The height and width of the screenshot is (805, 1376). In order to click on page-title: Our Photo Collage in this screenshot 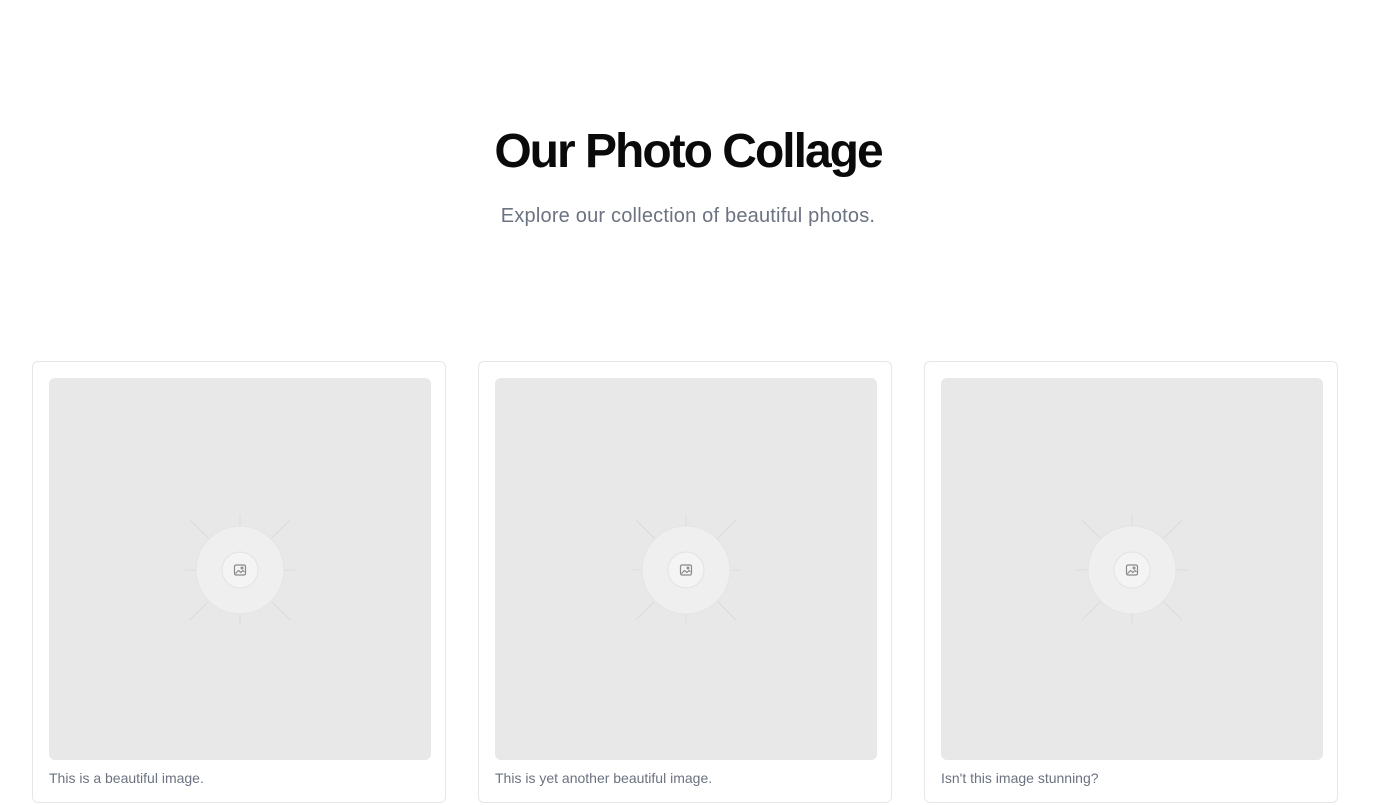, I will do `click(688, 151)`.